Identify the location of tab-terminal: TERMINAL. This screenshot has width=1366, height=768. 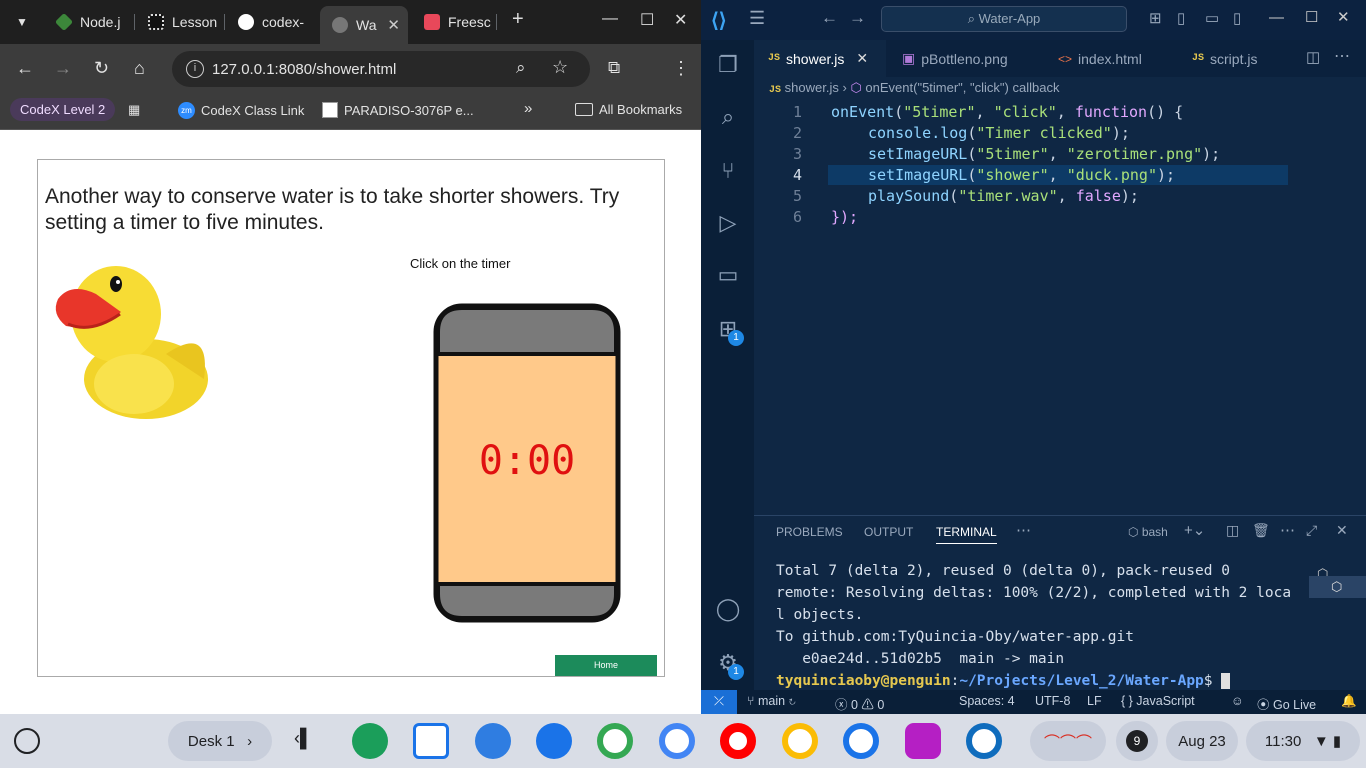
(966, 534).